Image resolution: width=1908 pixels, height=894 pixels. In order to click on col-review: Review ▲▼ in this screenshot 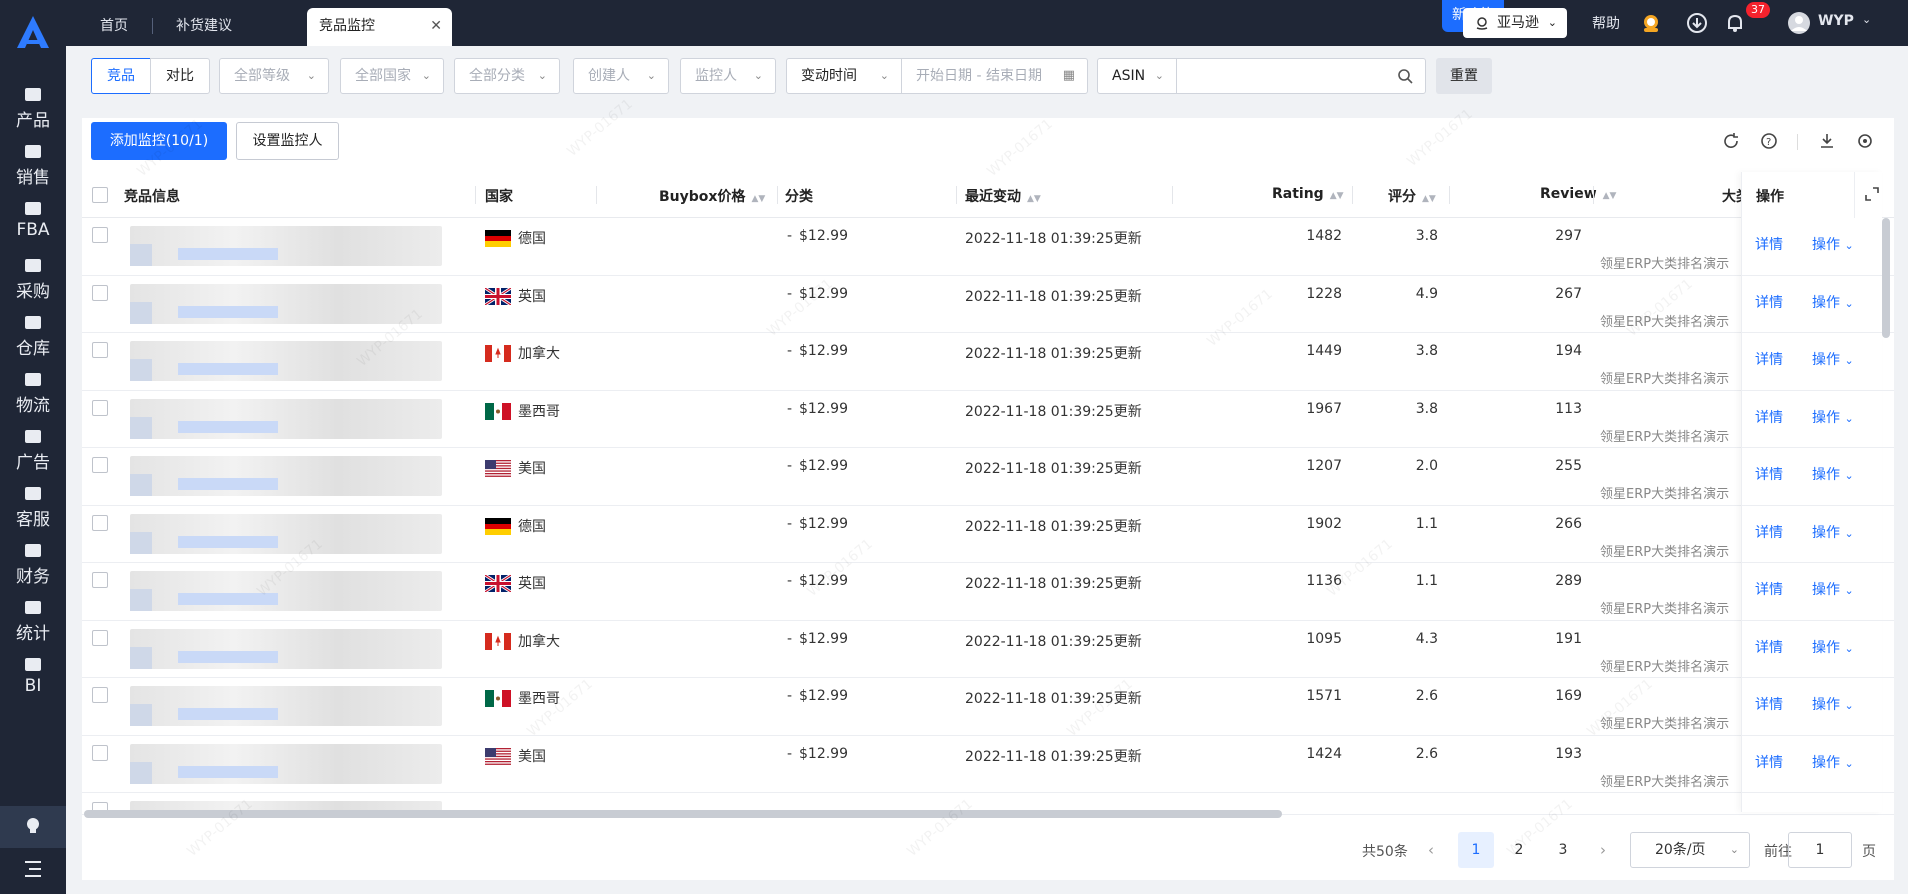, I will do `click(1578, 194)`.